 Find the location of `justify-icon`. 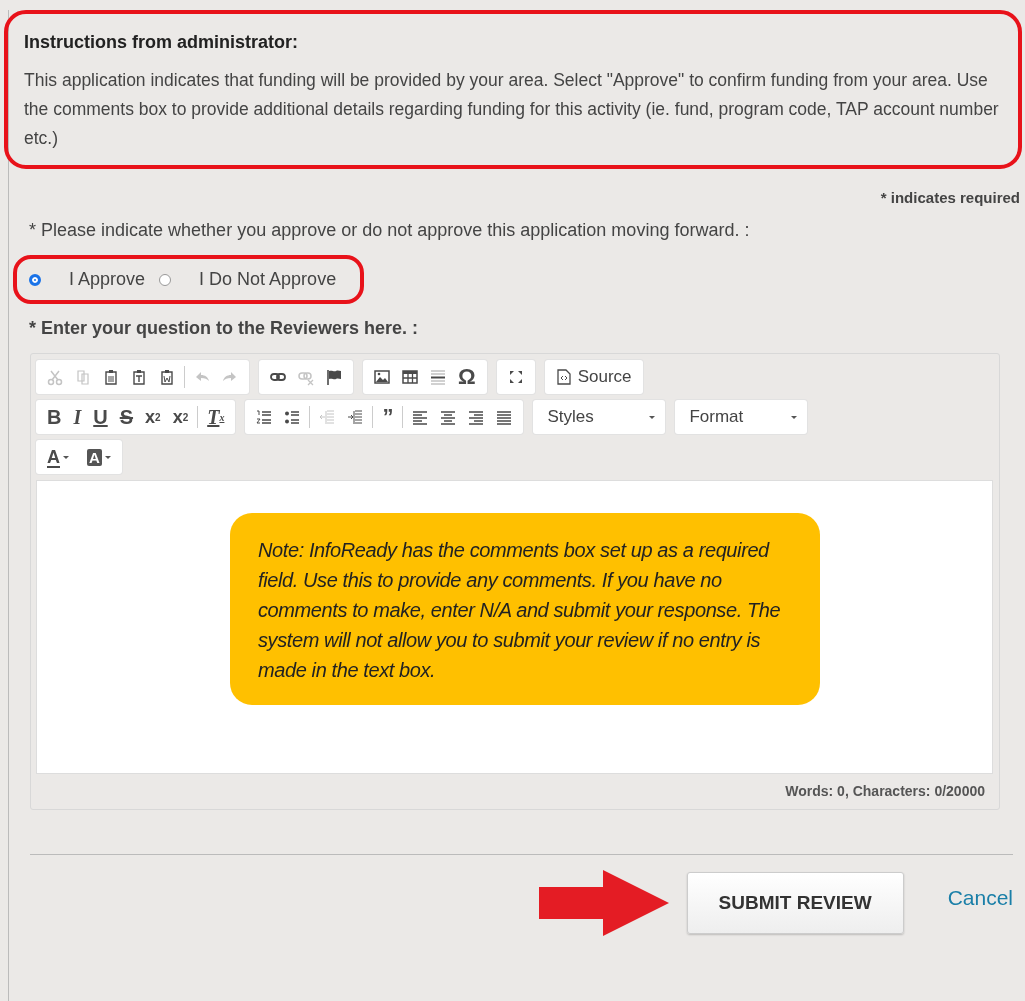

justify-icon is located at coordinates (504, 417).